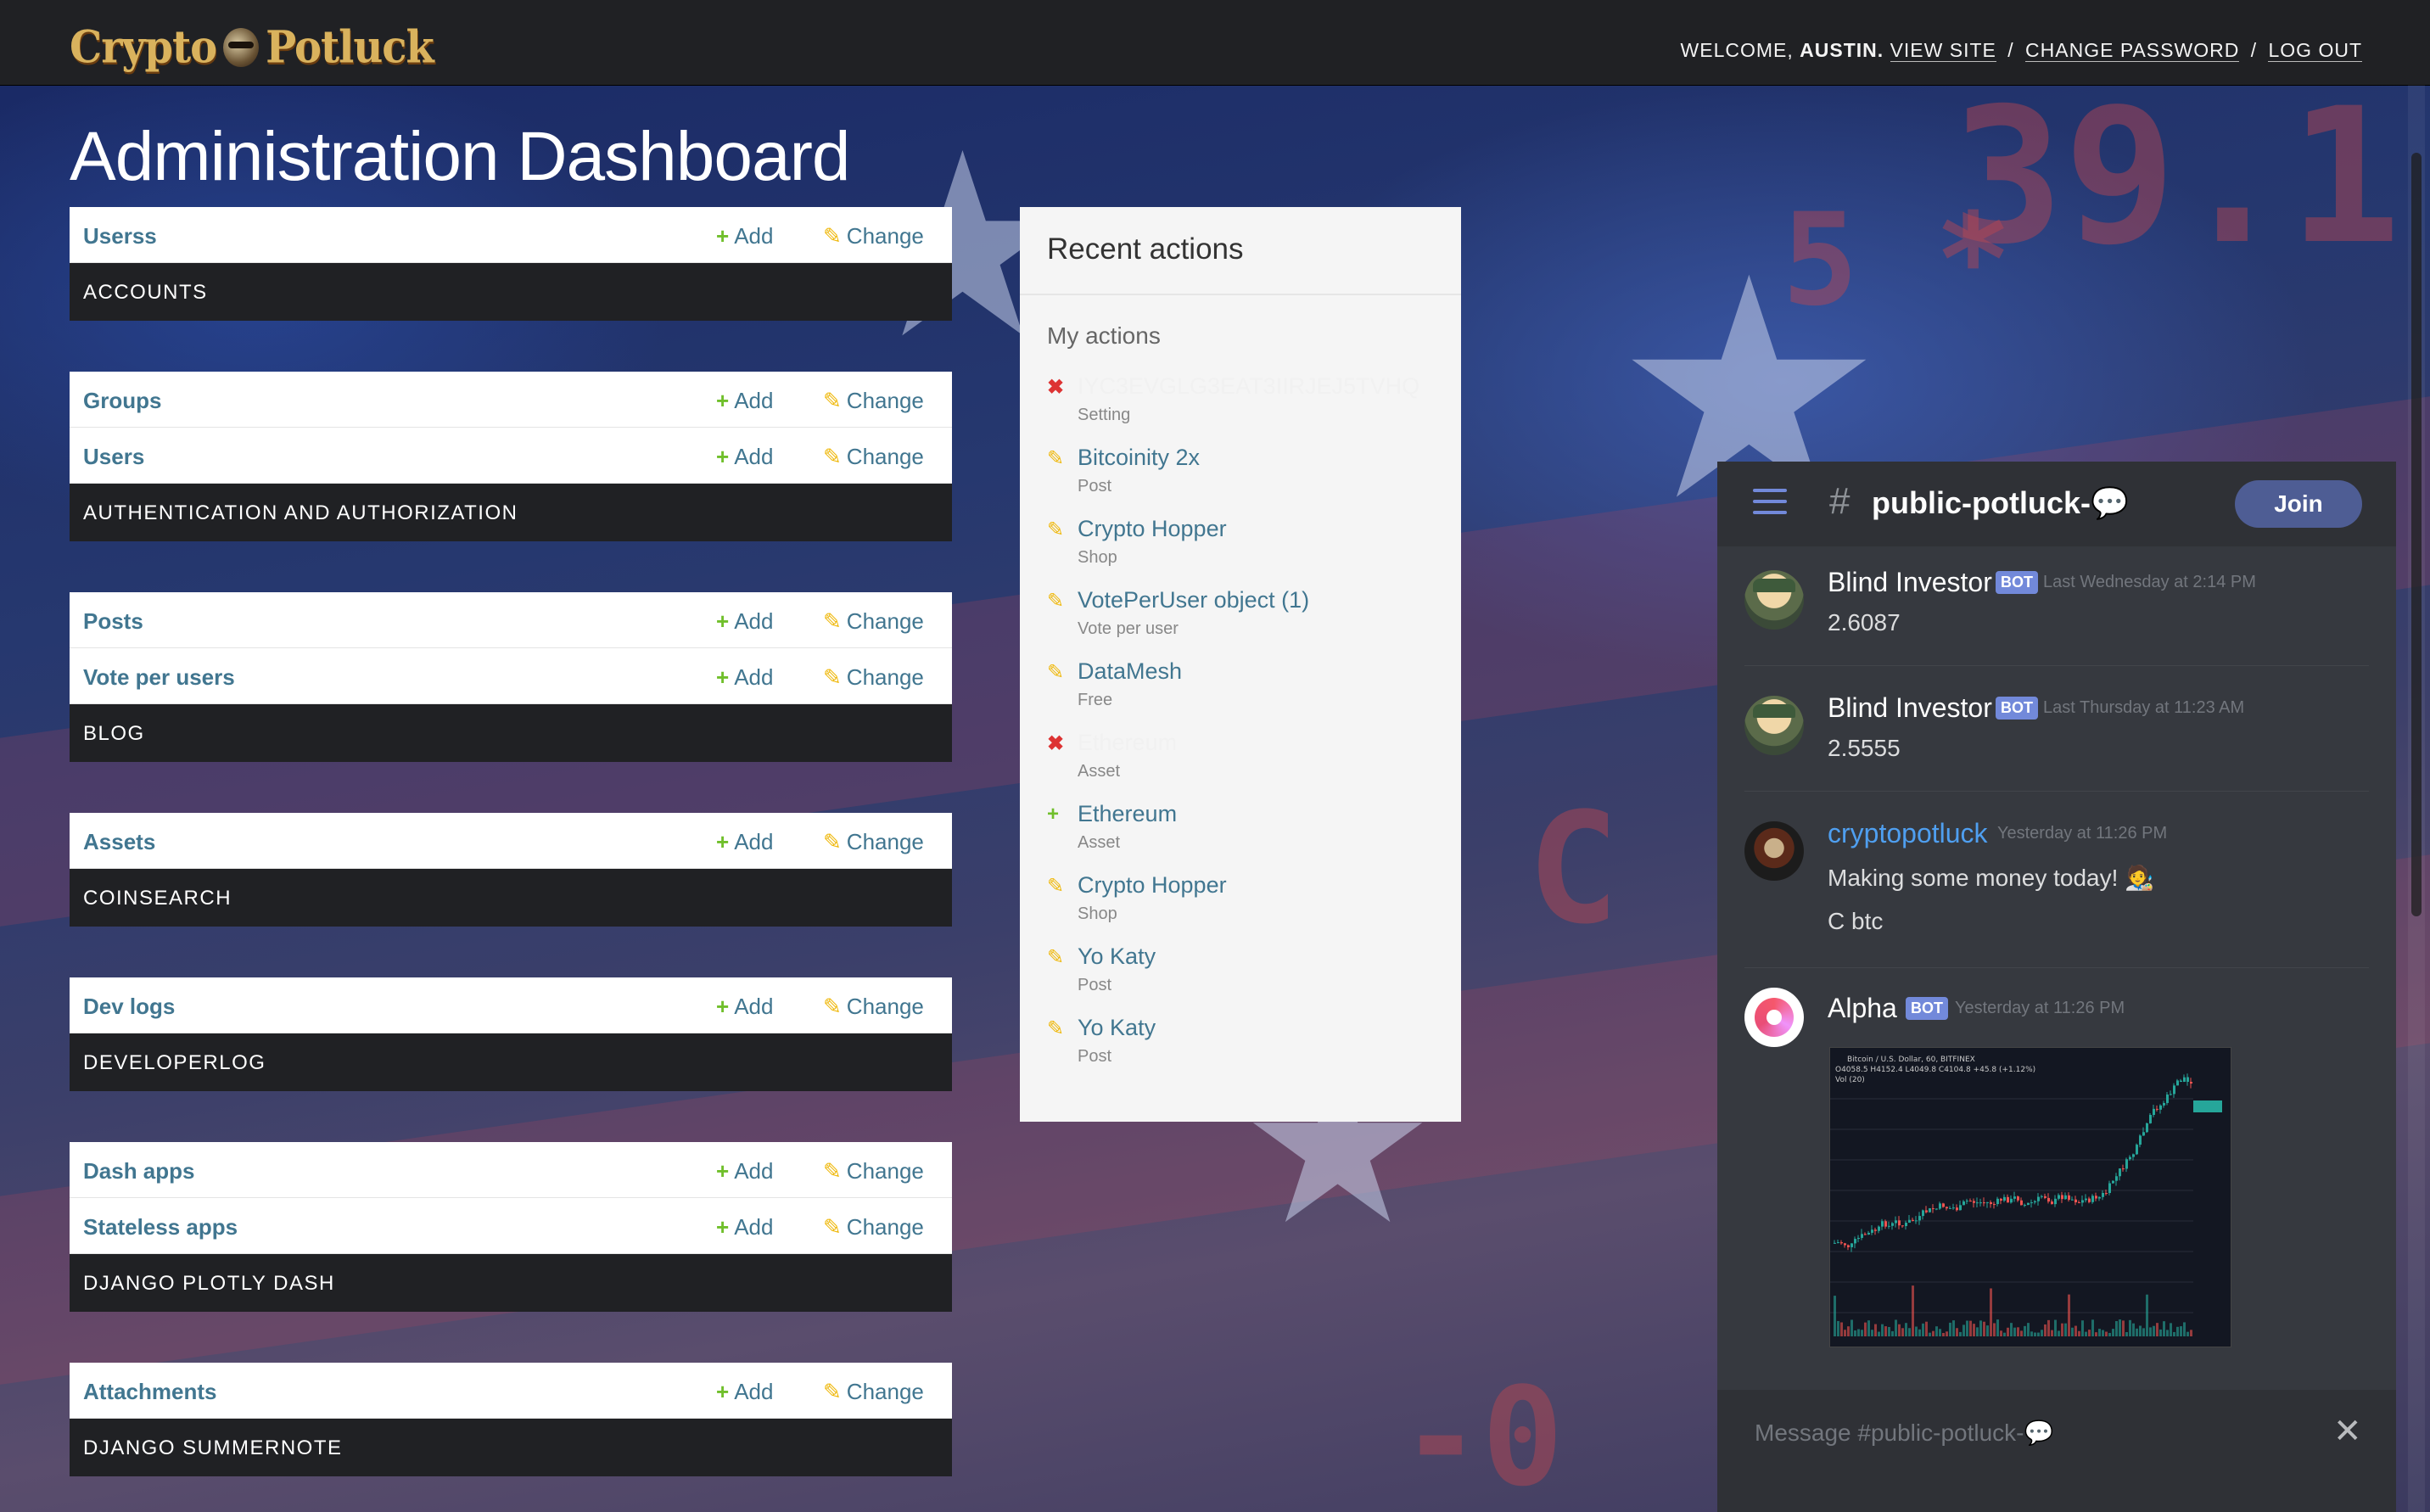 This screenshot has height=1512, width=2430. Describe the element at coordinates (129, 1007) in the screenshot. I see `model-link: Dev logs` at that location.